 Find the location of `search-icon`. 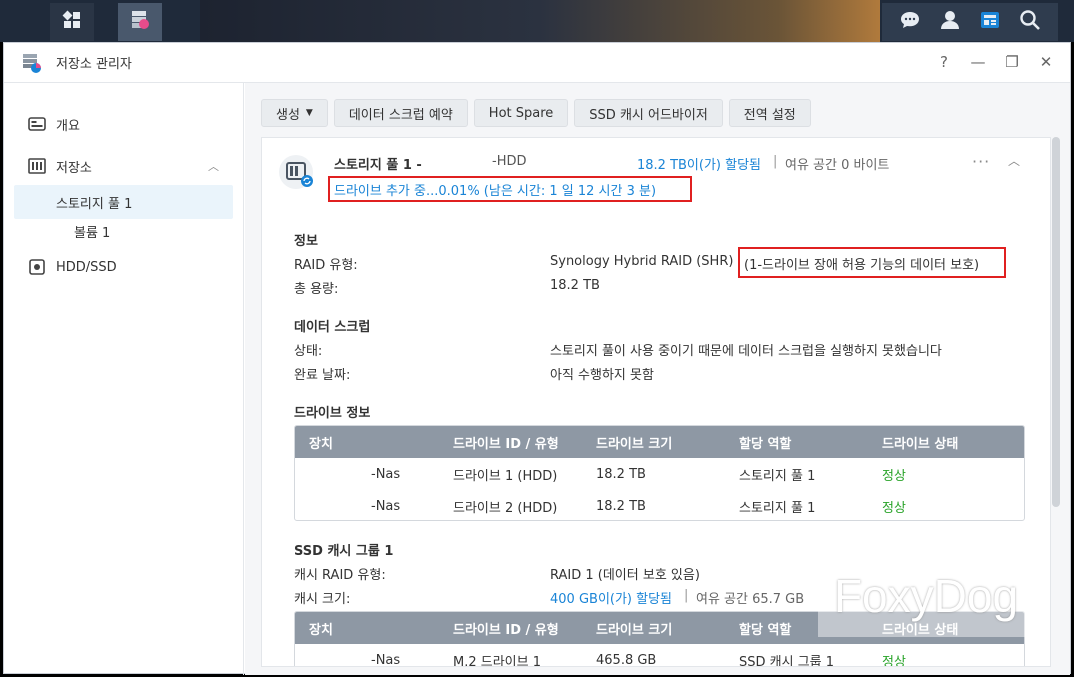

search-icon is located at coordinates (1030, 22).